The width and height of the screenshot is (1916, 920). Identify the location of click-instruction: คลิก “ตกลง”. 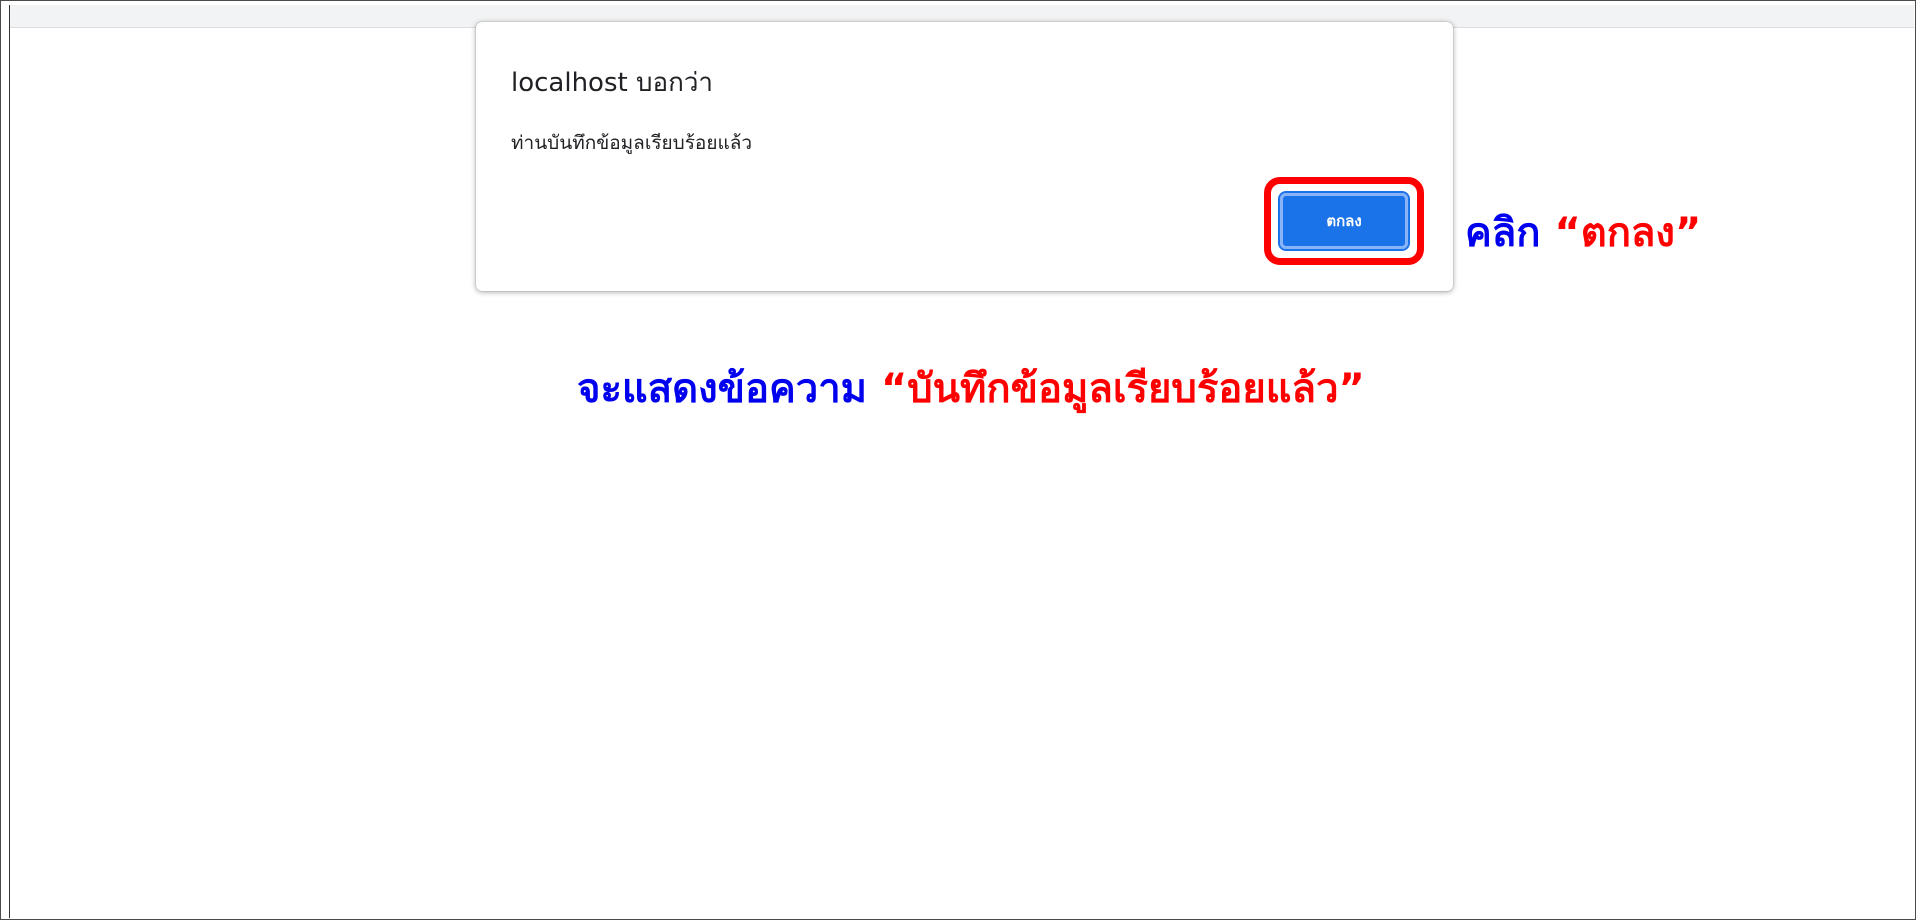
(1583, 232).